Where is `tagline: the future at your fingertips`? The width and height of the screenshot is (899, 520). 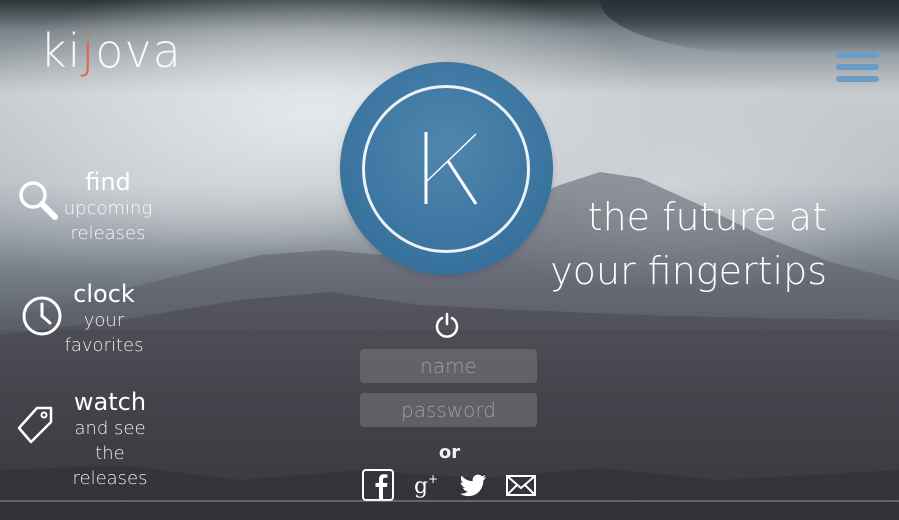
tagline: the future at your fingertips is located at coordinates (677, 244).